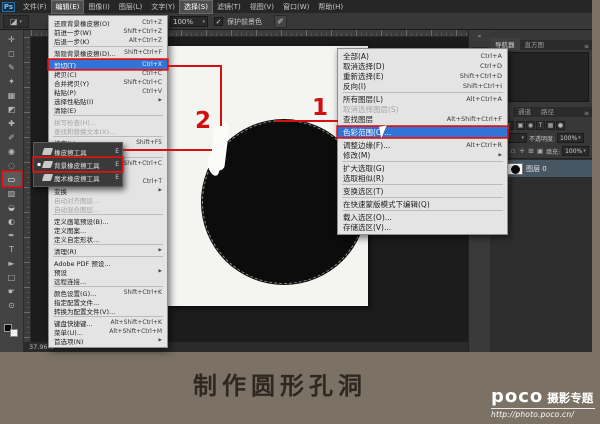 The image size is (600, 424). What do you see at coordinates (12, 305) in the screenshot?
I see `zoom-tool: ⊙` at bounding box center [12, 305].